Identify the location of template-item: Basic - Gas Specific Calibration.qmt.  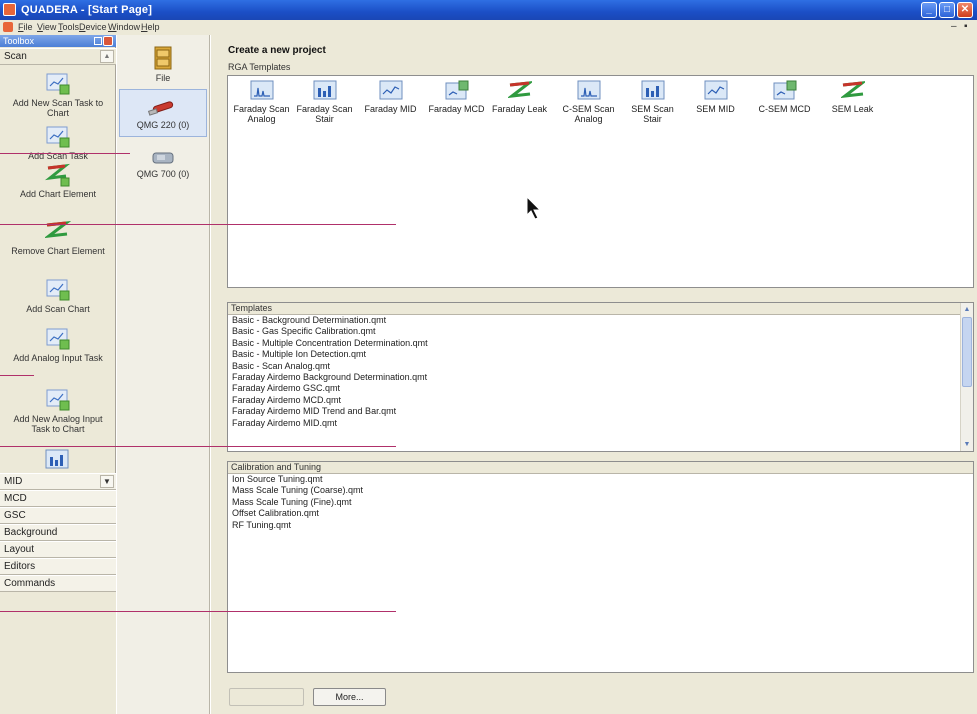
(600, 331).